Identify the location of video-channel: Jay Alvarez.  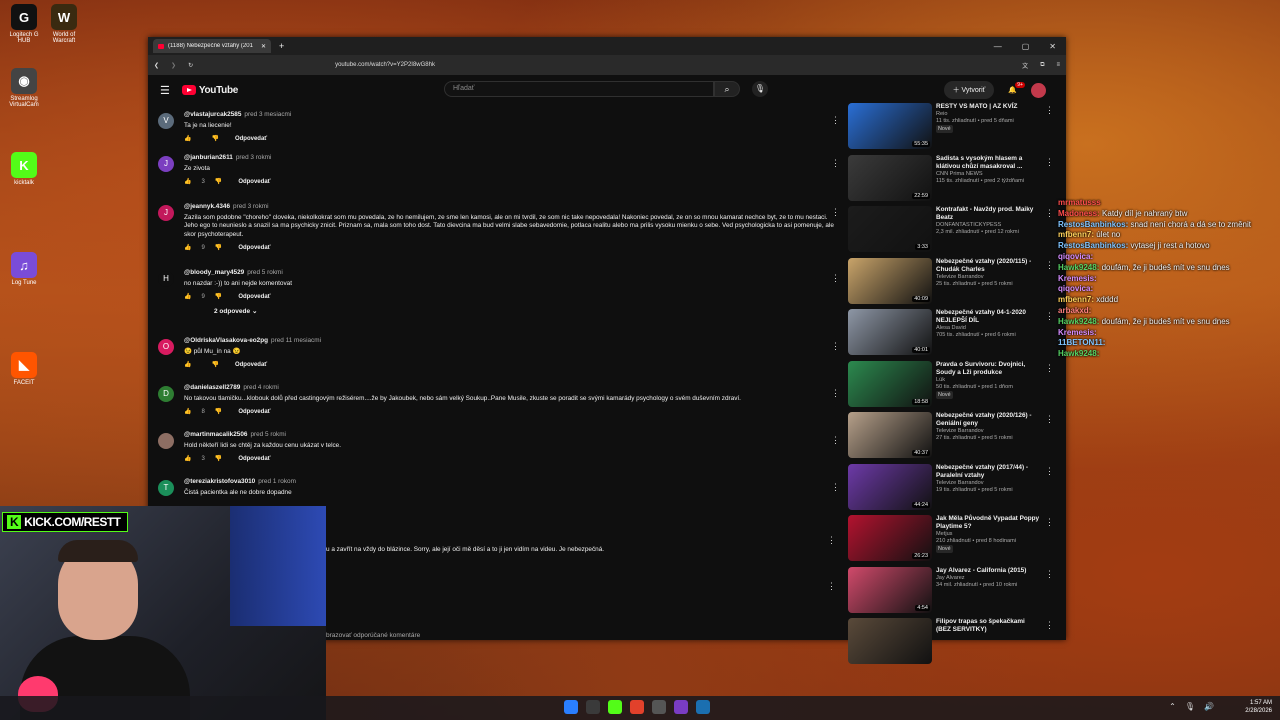
(988, 578).